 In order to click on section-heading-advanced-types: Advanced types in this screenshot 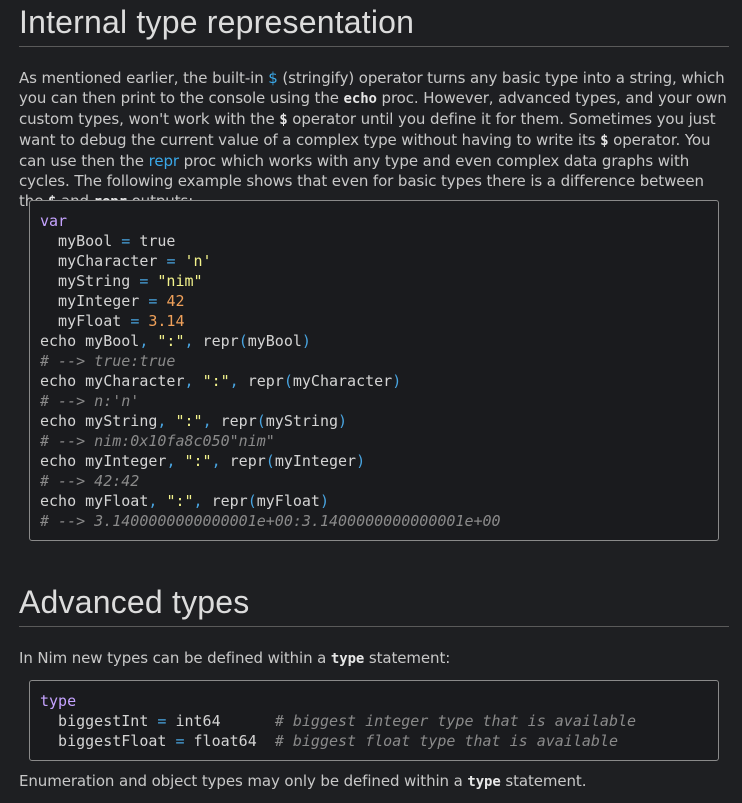, I will do `click(134, 602)`.